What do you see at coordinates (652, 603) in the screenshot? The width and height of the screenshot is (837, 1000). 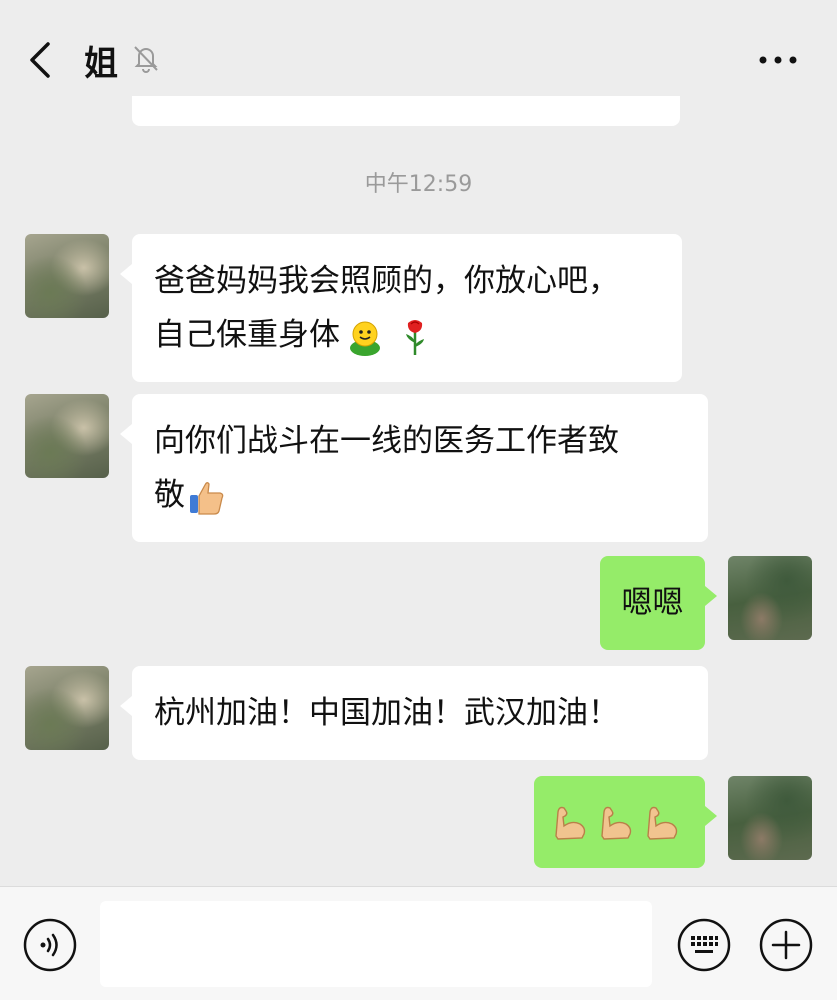 I see `message-text-line: 嗯嗯` at bounding box center [652, 603].